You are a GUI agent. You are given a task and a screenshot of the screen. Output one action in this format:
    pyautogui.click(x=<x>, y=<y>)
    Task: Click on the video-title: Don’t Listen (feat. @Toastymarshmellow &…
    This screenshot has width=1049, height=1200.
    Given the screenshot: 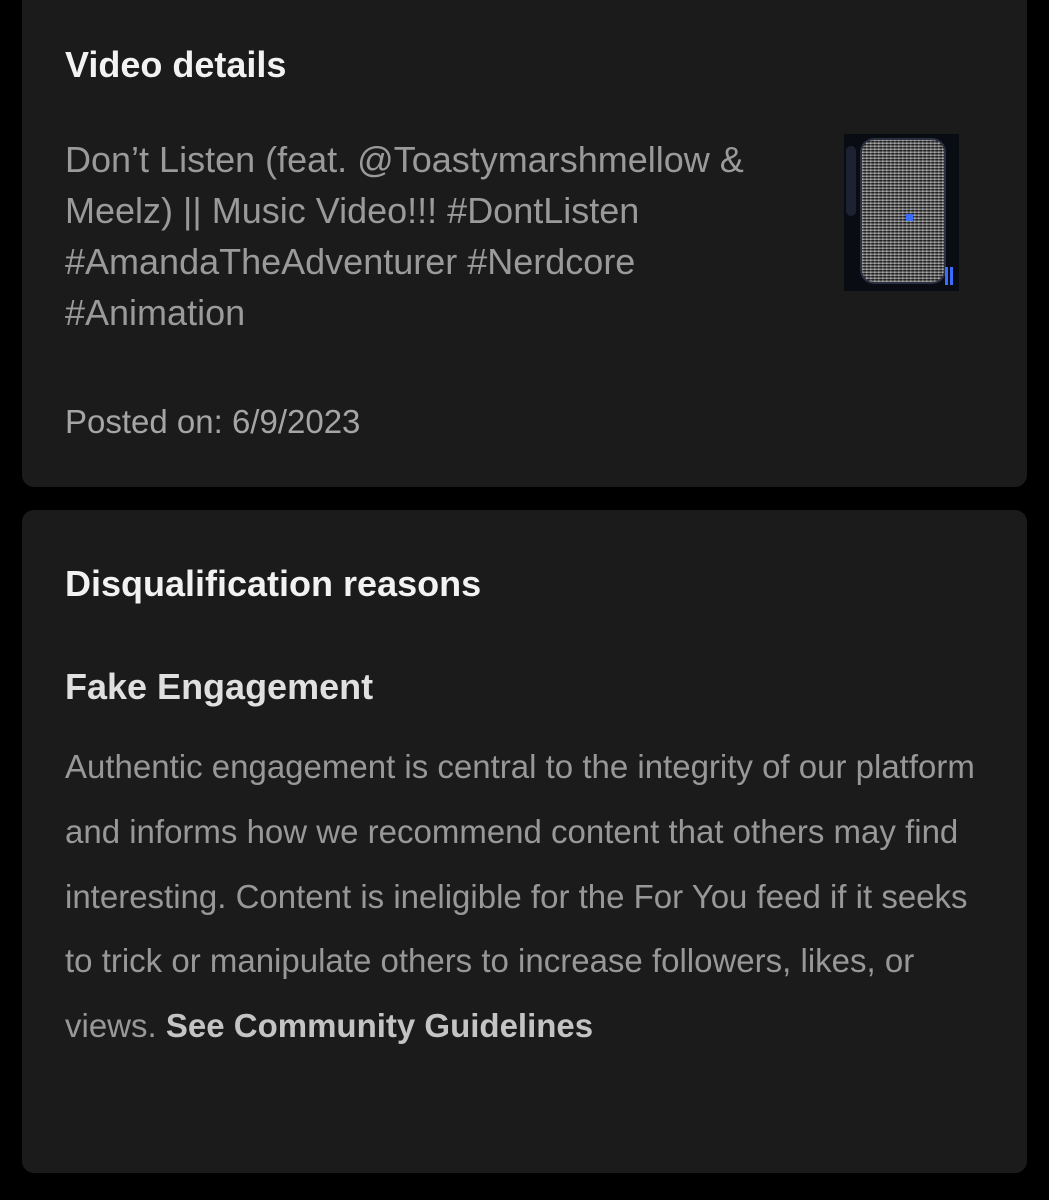 What is the action you would take?
    pyautogui.click(x=404, y=236)
    